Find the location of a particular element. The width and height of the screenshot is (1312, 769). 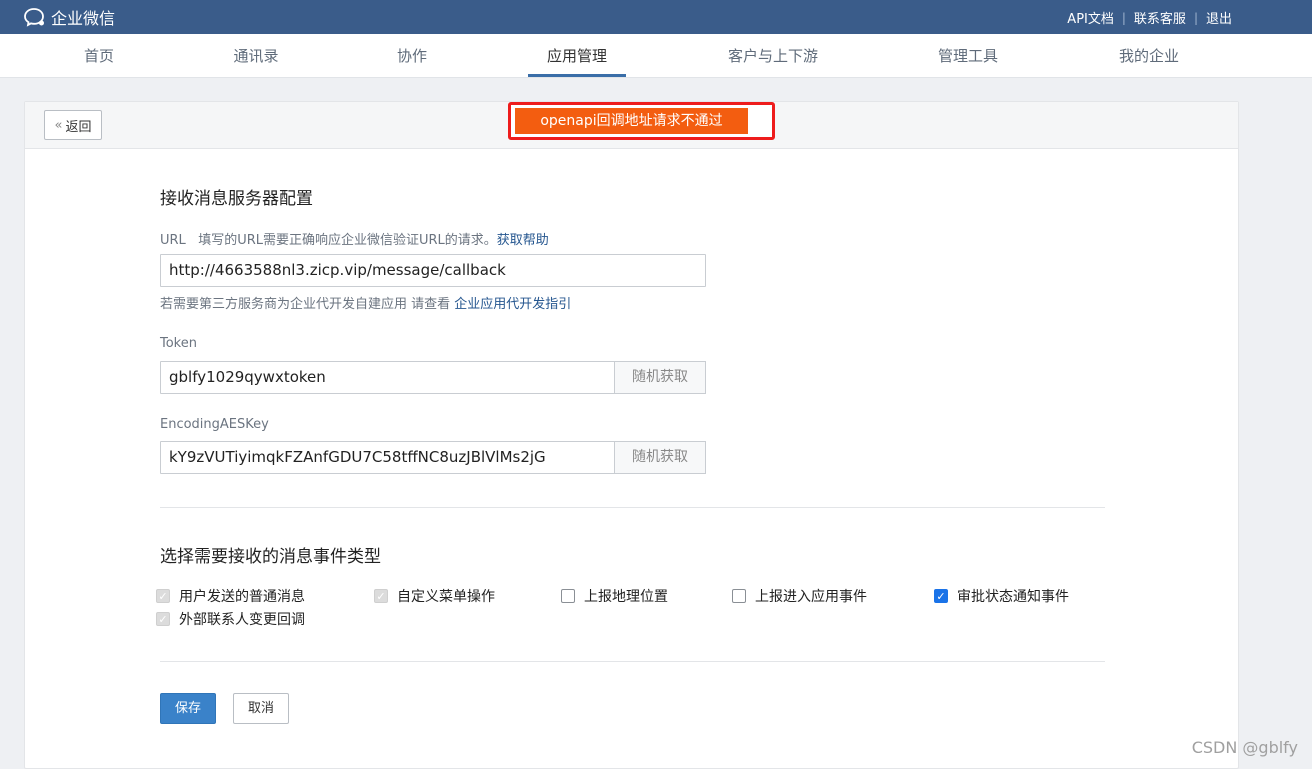

nav-contacts: 通讯录 is located at coordinates (256, 56).